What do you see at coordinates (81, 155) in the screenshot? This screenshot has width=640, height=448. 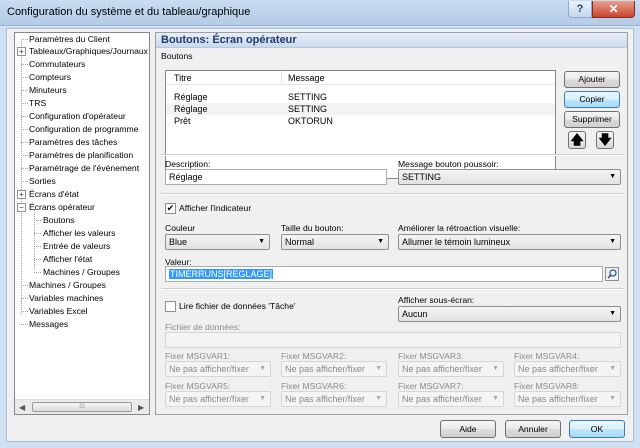 I see `tree-item-planning-settings: Paramètres de planification` at bounding box center [81, 155].